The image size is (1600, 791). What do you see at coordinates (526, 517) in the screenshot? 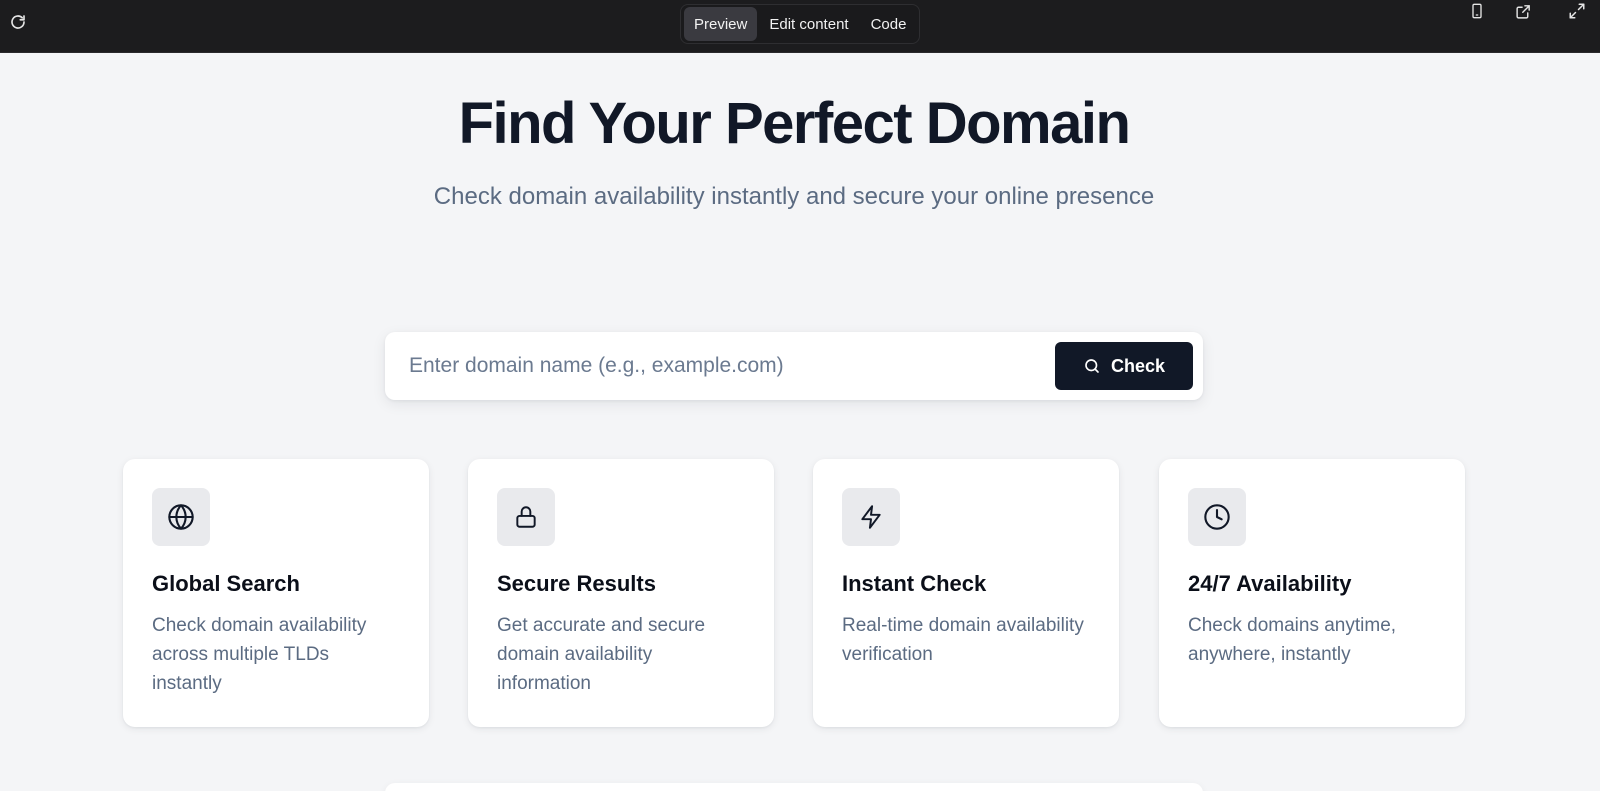
I see `lock-icon` at bounding box center [526, 517].